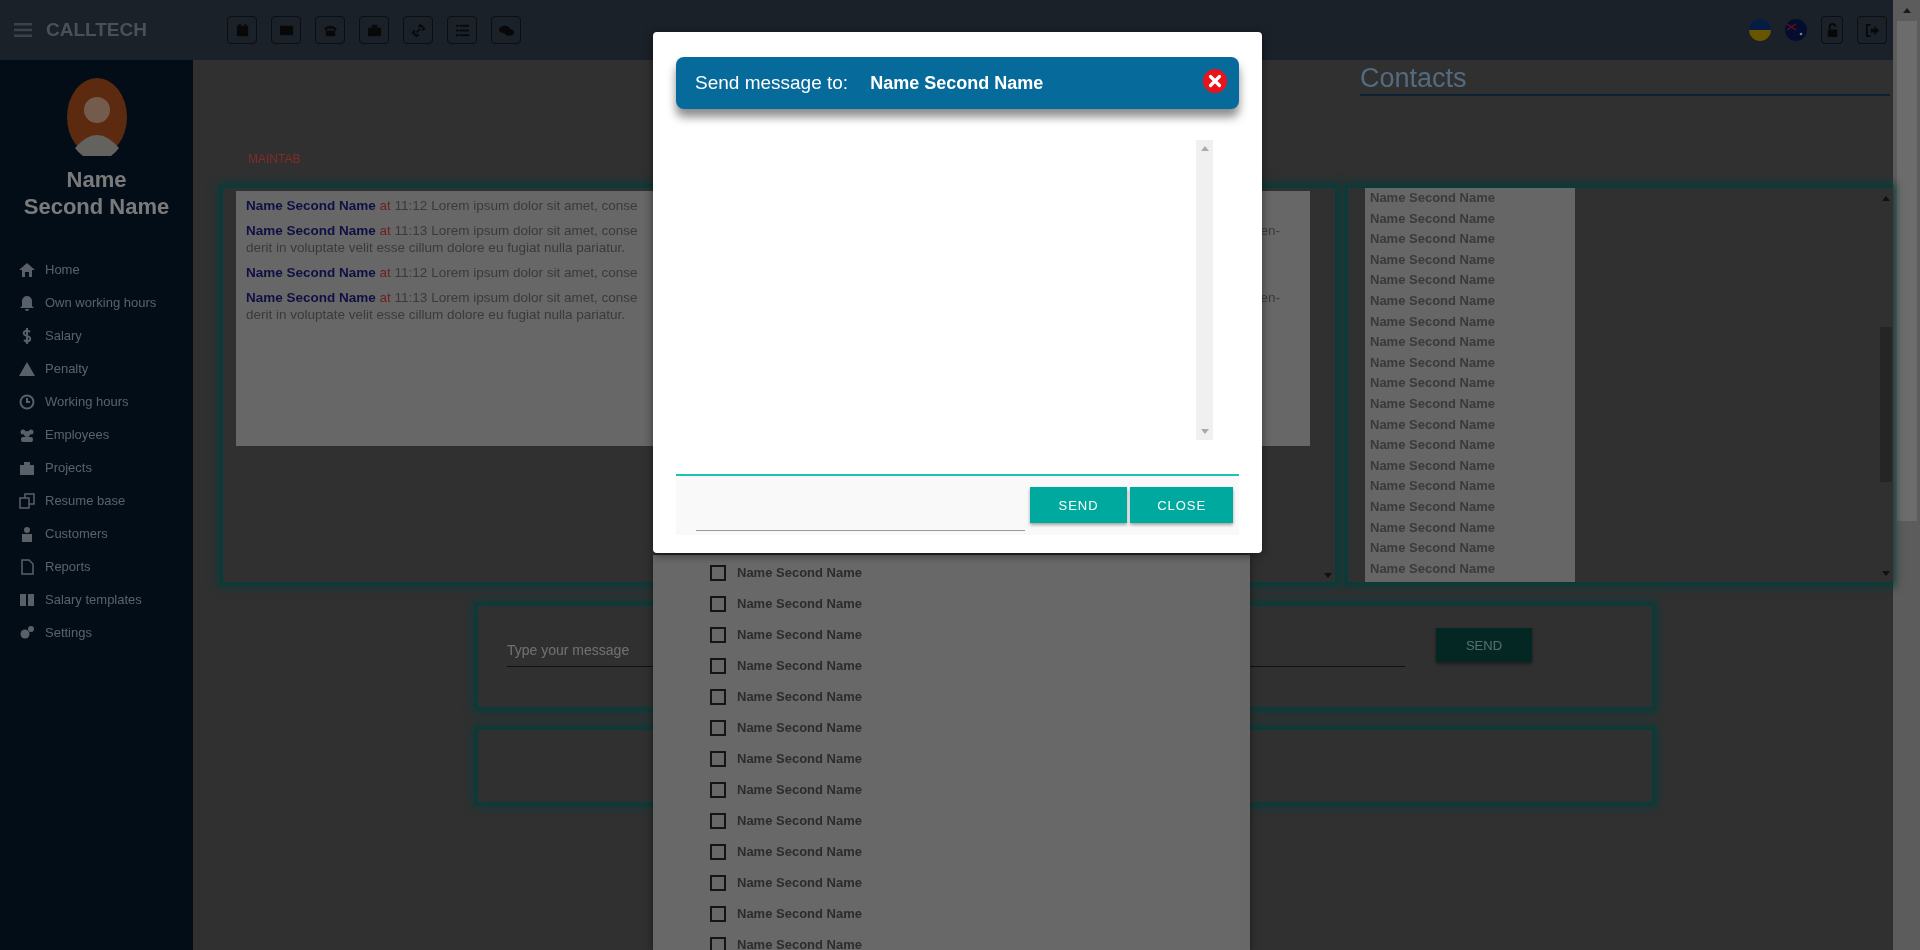  Describe the element at coordinates (27, 401) in the screenshot. I see `clock-icon` at that location.